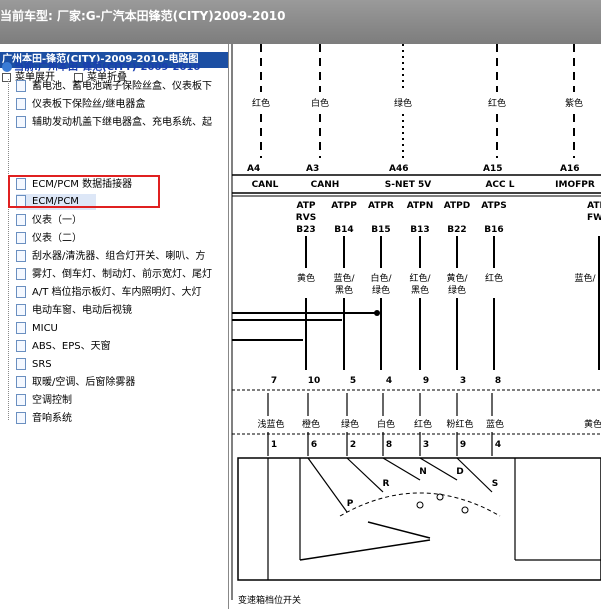 This screenshot has height=609, width=601. What do you see at coordinates (570, 169) in the screenshot?
I see `pin-label: A16` at bounding box center [570, 169].